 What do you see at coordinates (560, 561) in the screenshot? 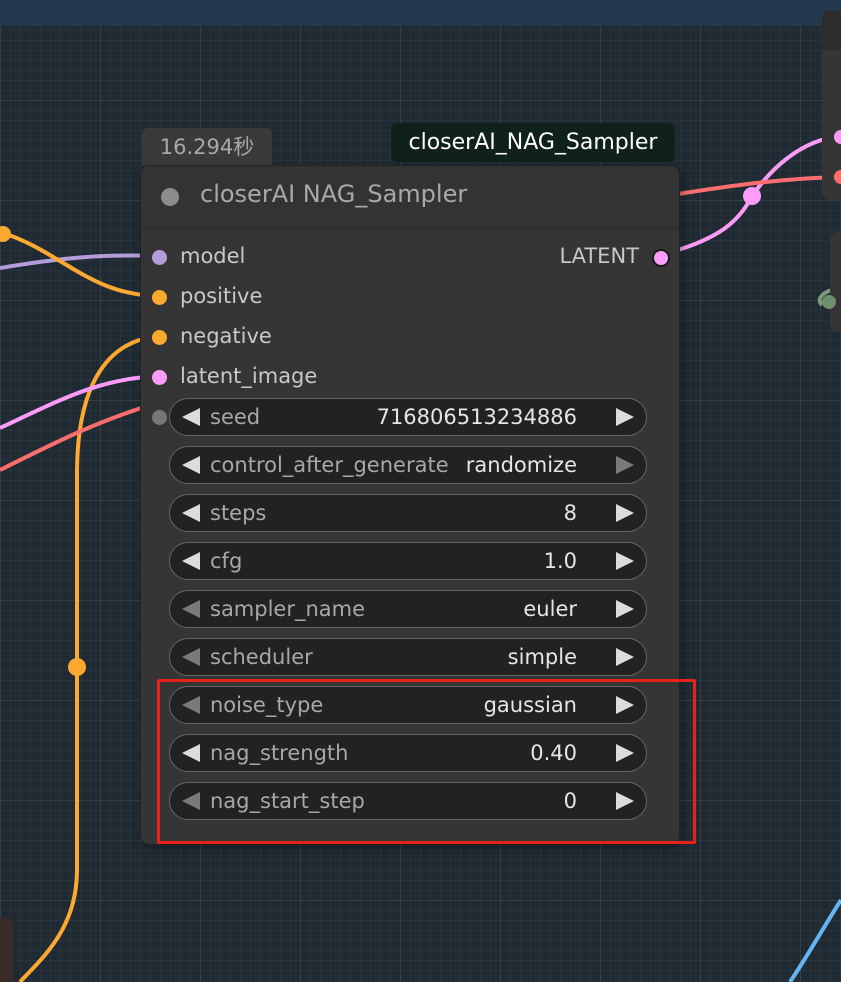
I see `widget-value: 1.0` at bounding box center [560, 561].